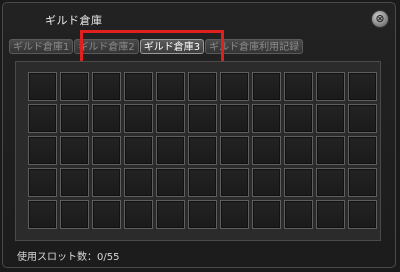 The image size is (400, 272). Describe the element at coordinates (254, 46) in the screenshot. I see `tab-guild-storage-log: ギルド倉庫利用記録` at that location.